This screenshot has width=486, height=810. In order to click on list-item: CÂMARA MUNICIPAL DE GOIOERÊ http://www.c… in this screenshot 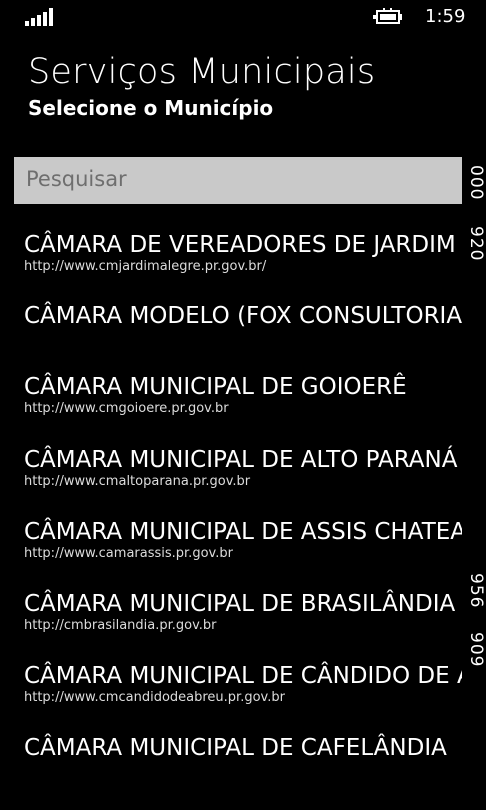, I will do `click(243, 394)`.